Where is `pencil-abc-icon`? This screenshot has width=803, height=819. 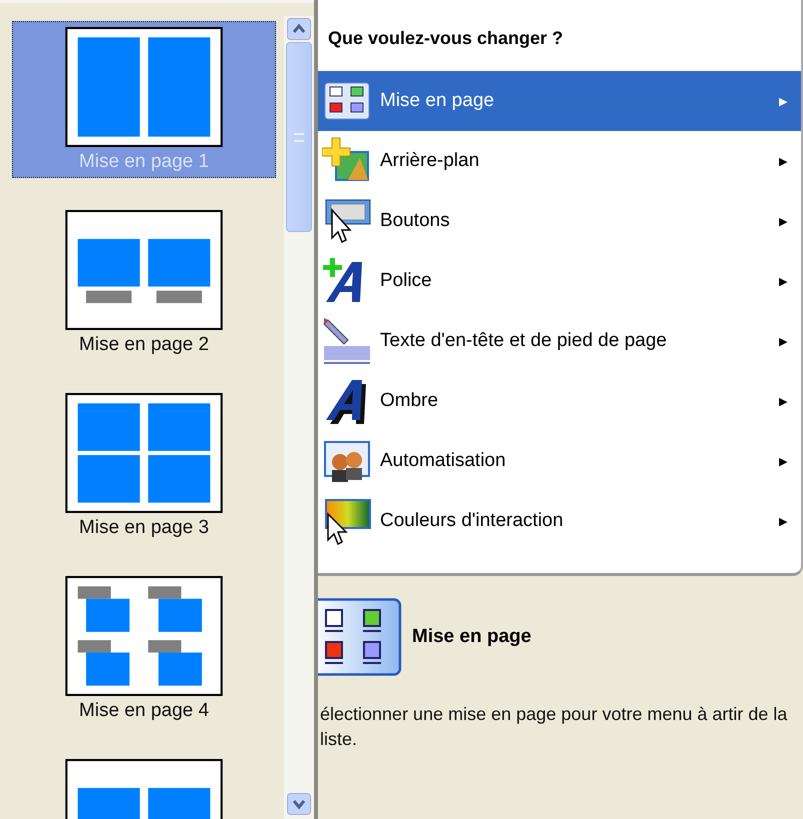 pencil-abc-icon is located at coordinates (347, 341).